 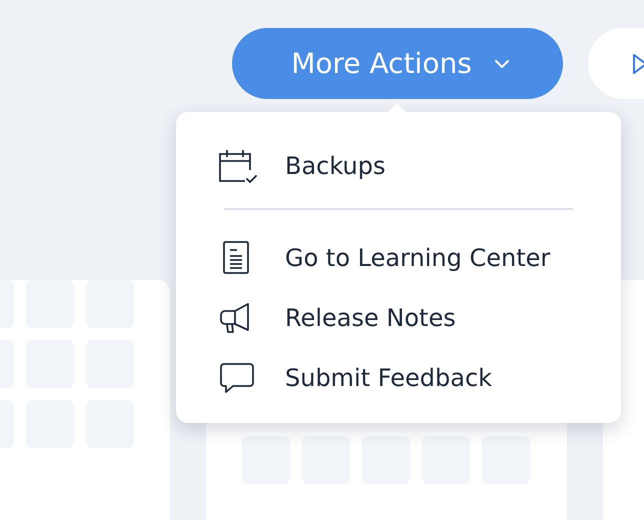 I want to click on menu-item: Backups, so click(x=419, y=166).